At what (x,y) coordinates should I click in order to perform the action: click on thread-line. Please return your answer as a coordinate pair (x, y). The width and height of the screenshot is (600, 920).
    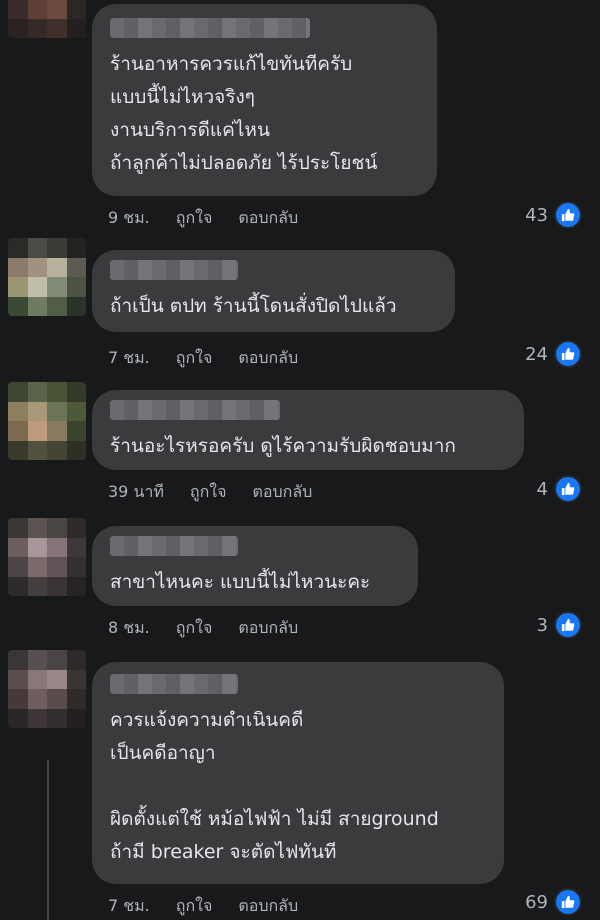
    Looking at the image, I should click on (48, 840).